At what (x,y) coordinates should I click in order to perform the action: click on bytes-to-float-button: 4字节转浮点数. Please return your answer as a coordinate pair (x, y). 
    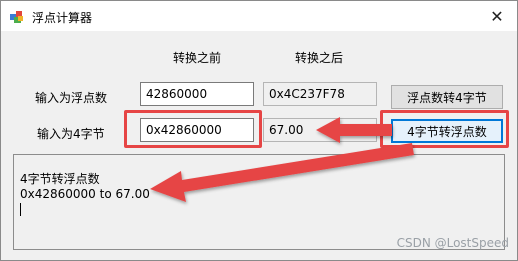
    Looking at the image, I should click on (447, 131).